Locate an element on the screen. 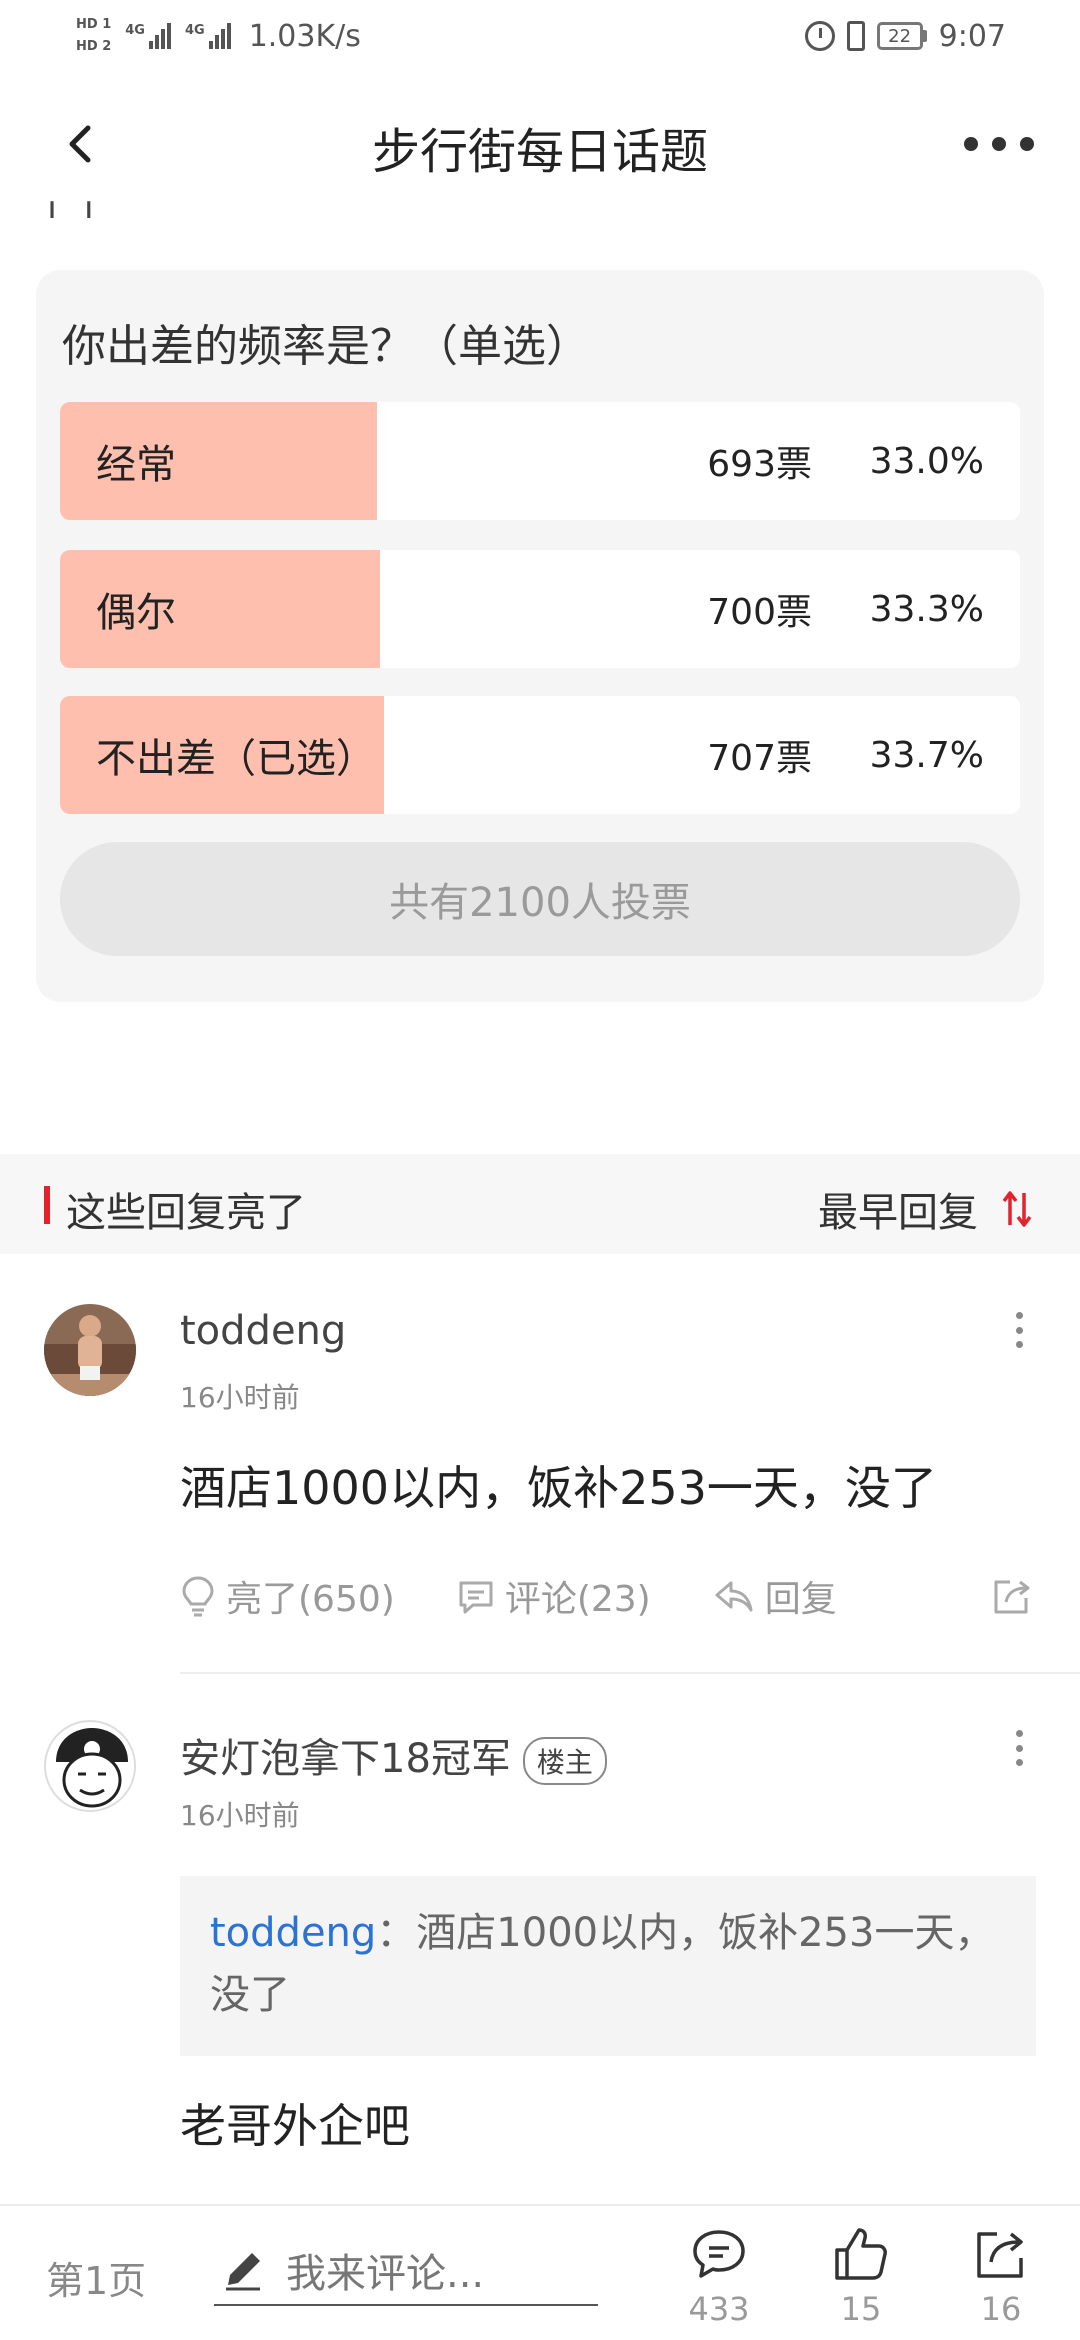 The width and height of the screenshot is (1080, 2340). more-dots-icon is located at coordinates (999, 144).